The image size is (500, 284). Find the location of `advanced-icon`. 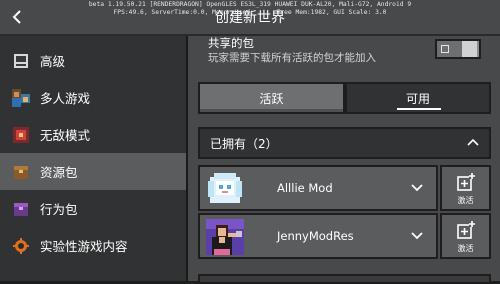

advanced-icon is located at coordinates (21, 61).